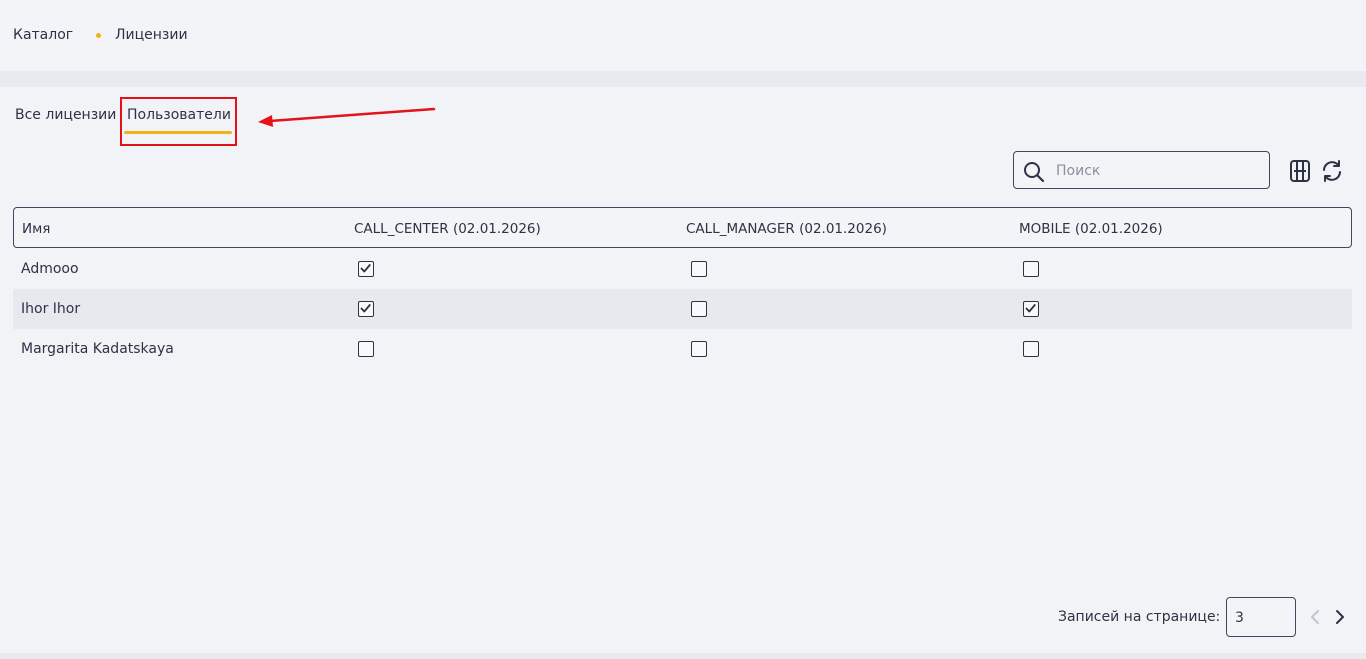  I want to click on search-box, so click(1141, 170).